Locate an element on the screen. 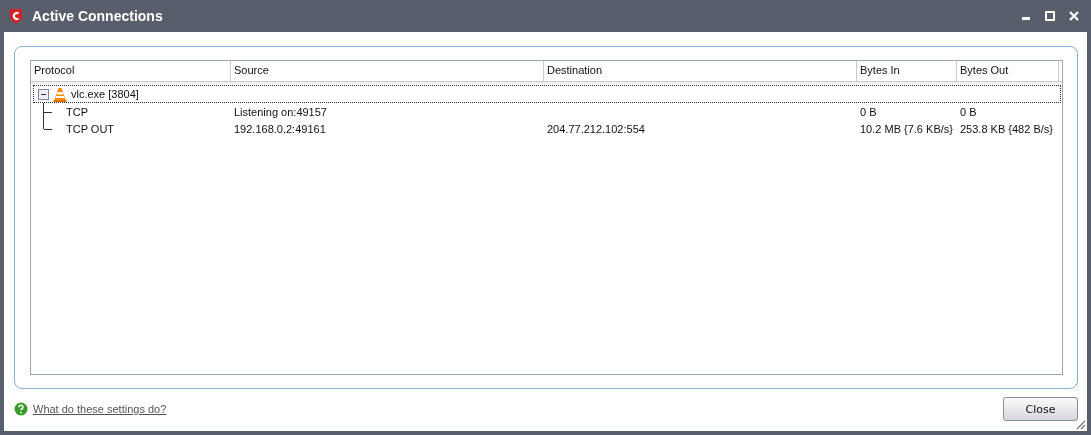 Image resolution: width=1091 pixels, height=435 pixels. process-row: vlc.exe [3804] is located at coordinates (547, 94).